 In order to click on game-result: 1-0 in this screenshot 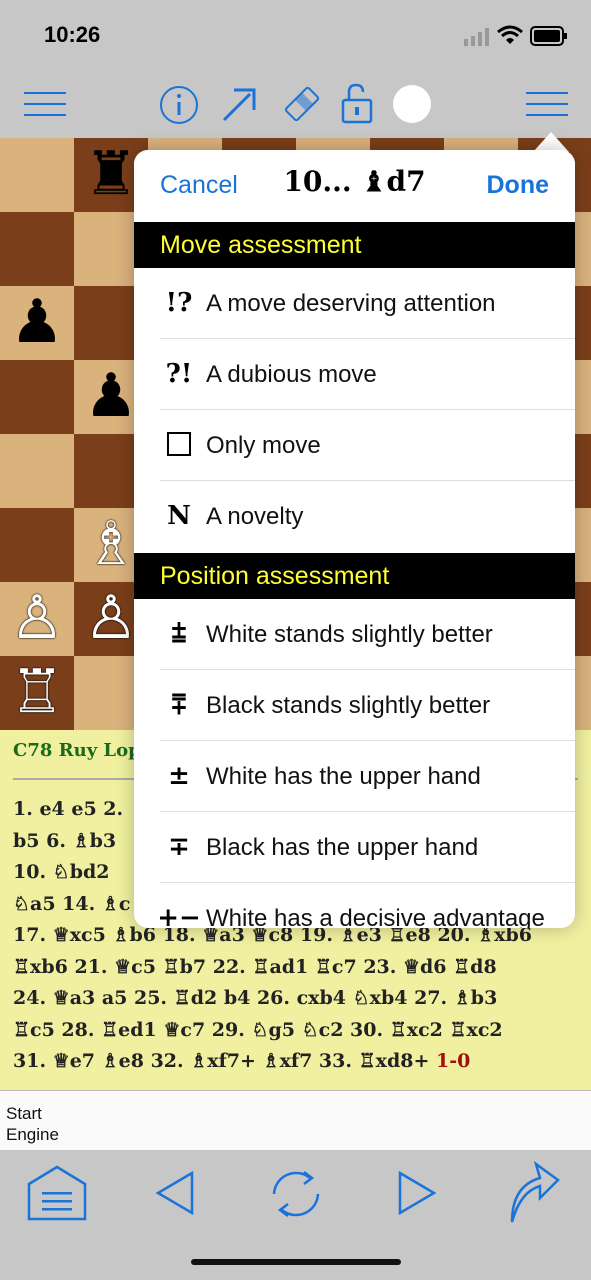, I will do `click(453, 1061)`.